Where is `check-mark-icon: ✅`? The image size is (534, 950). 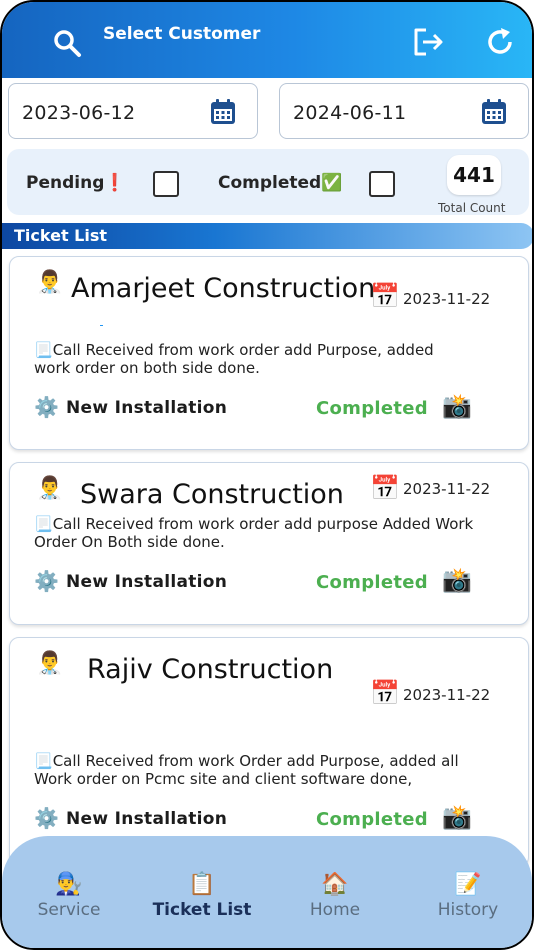 check-mark-icon: ✅ is located at coordinates (332, 183).